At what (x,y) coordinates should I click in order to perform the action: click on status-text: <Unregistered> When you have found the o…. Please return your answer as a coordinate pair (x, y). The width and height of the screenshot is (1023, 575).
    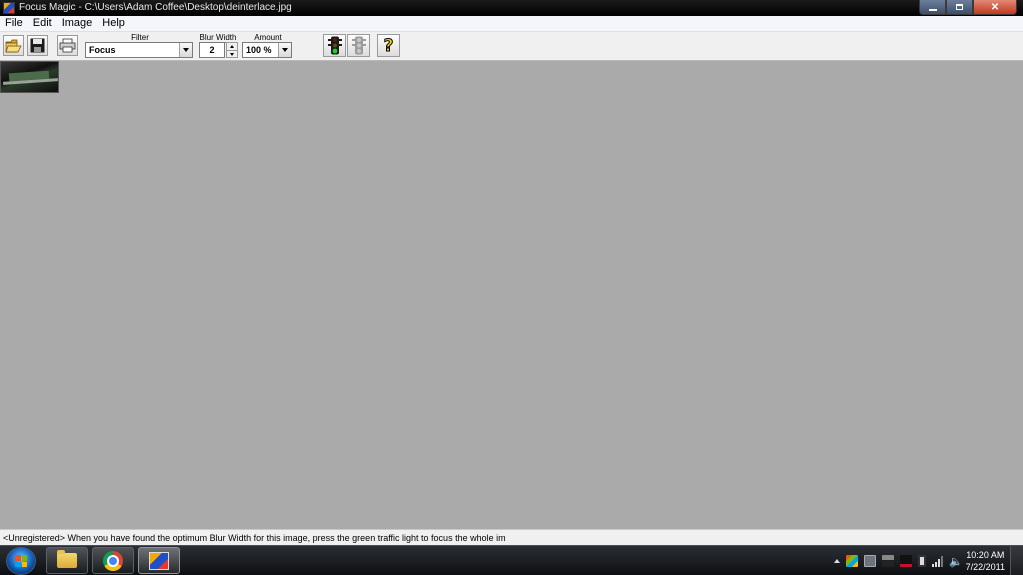
    Looking at the image, I should click on (254, 538).